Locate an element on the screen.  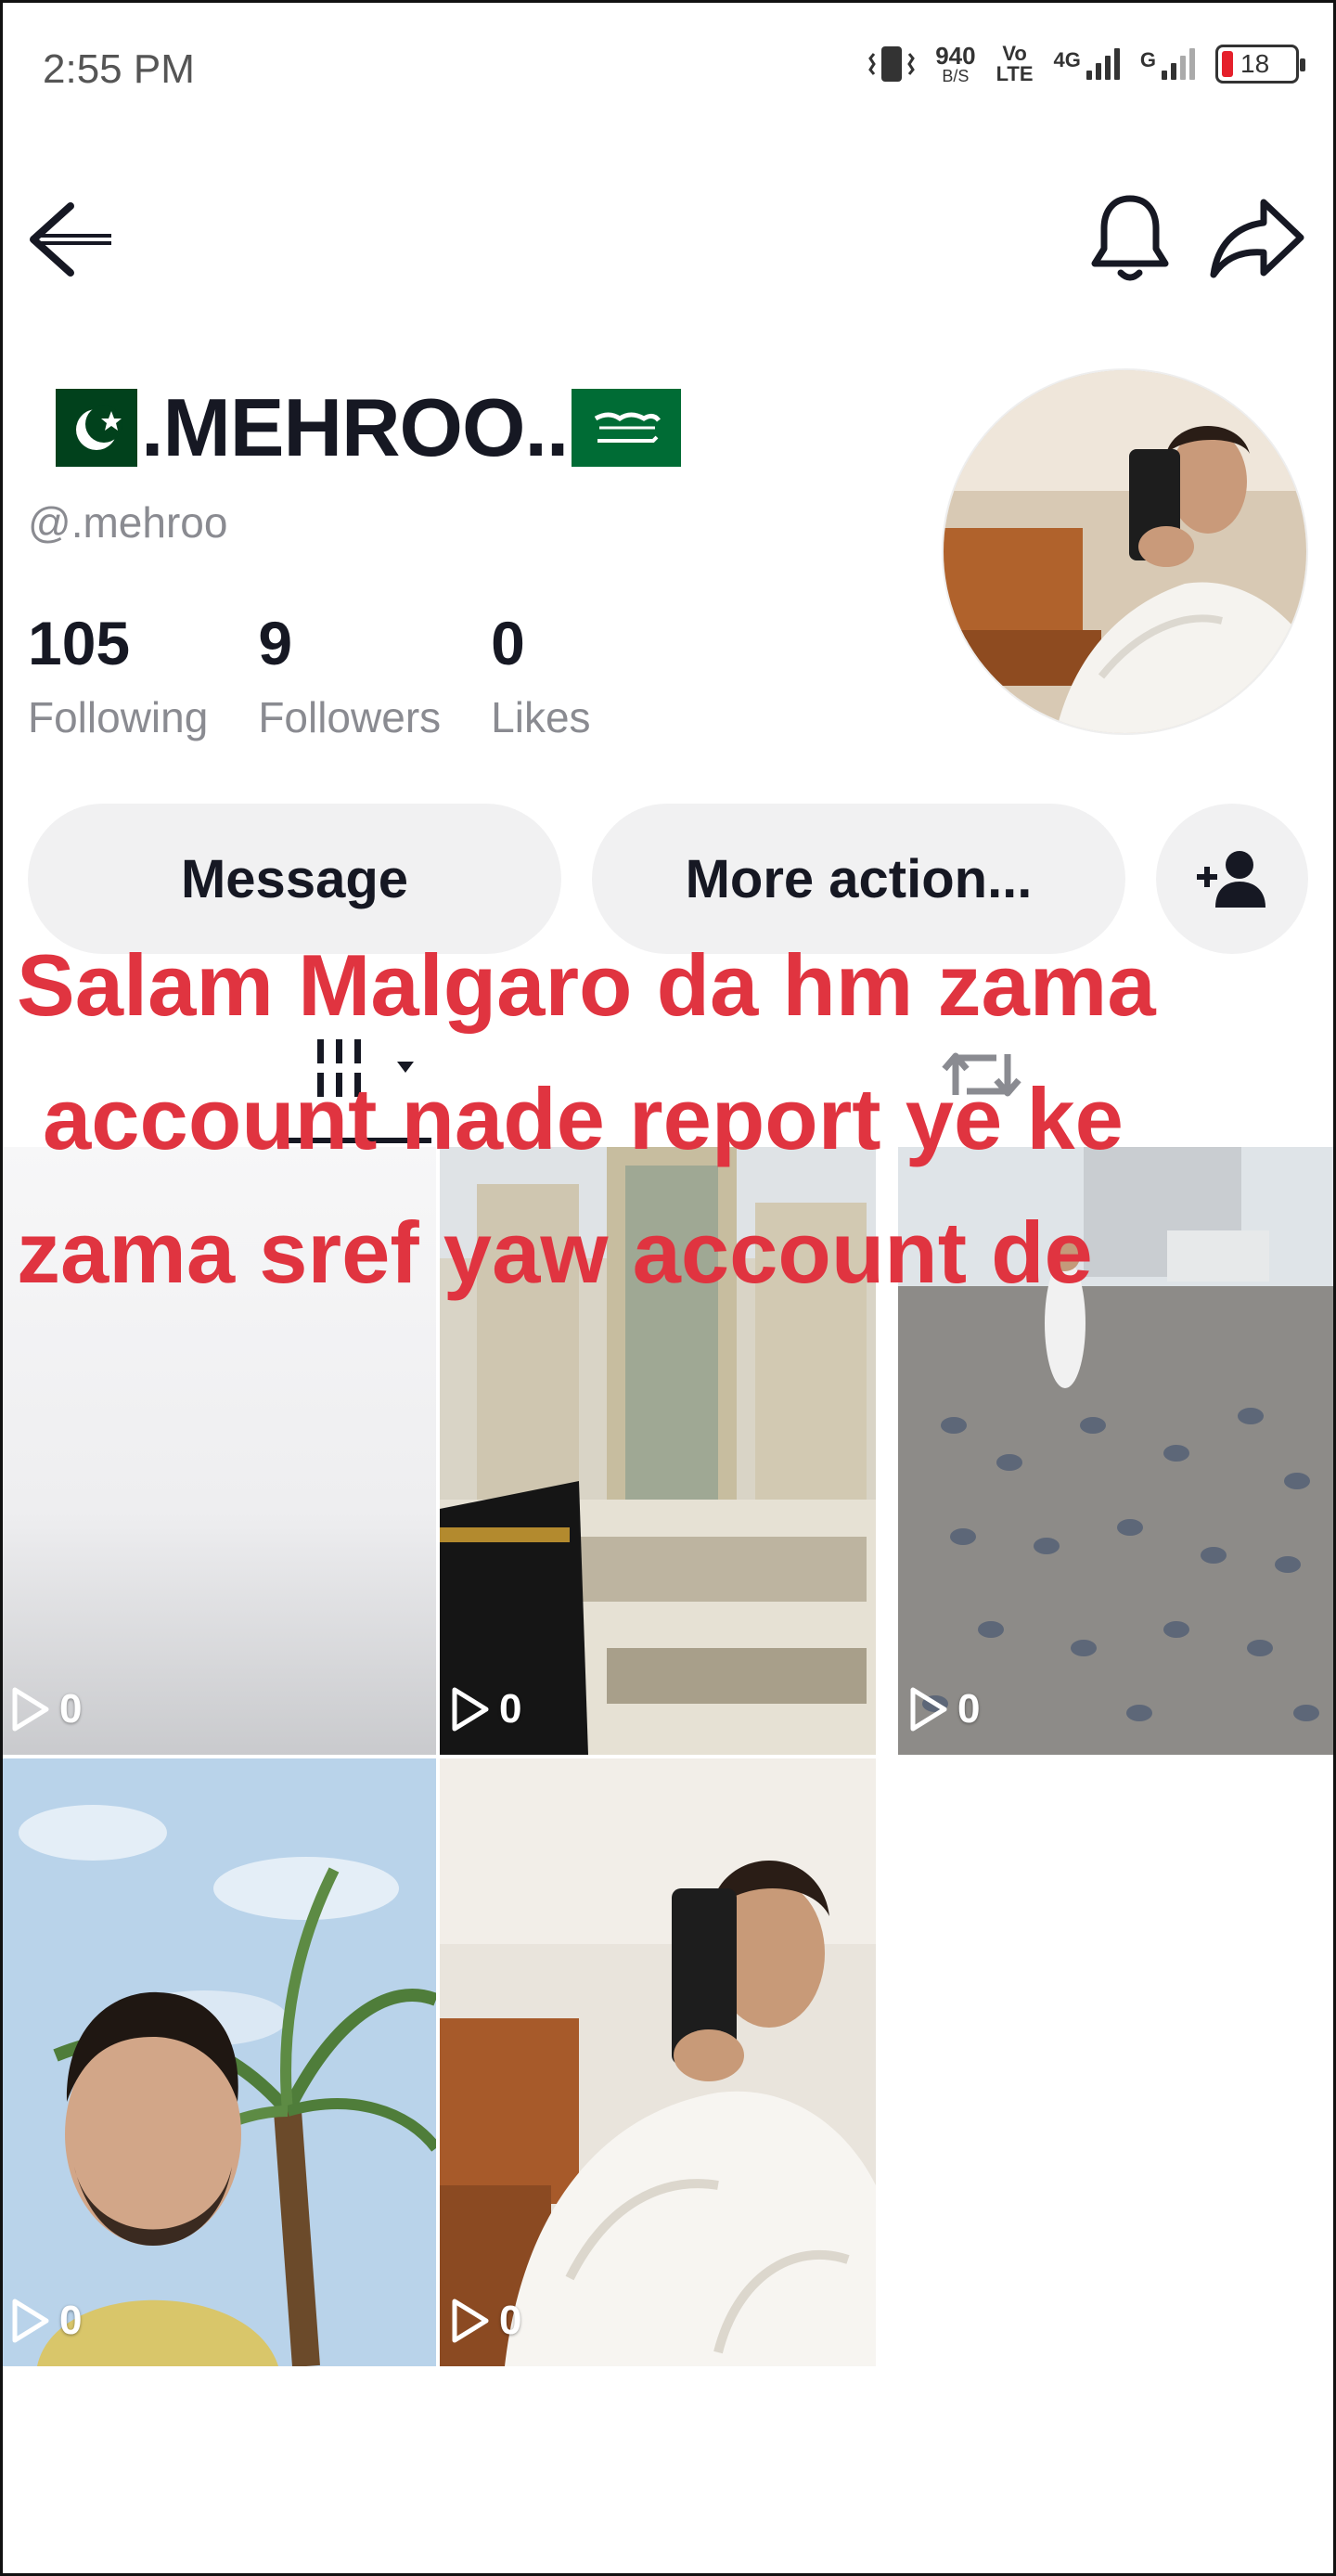
stat-value: 9 is located at coordinates (275, 643).